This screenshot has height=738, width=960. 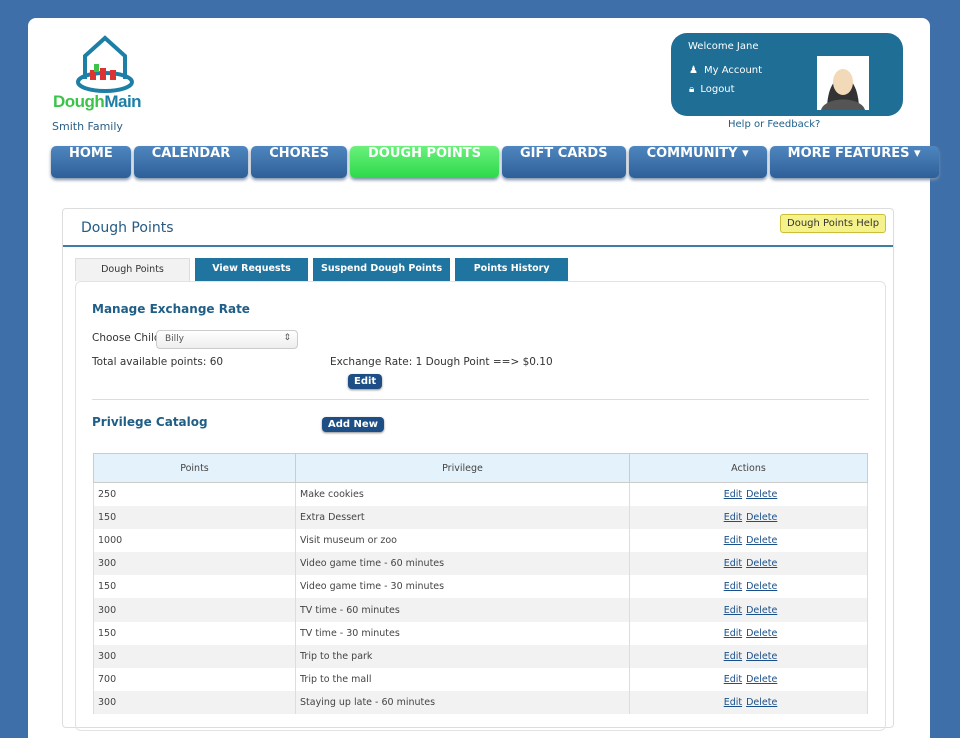 What do you see at coordinates (91, 162) in the screenshot?
I see `nav-home: HOME` at bounding box center [91, 162].